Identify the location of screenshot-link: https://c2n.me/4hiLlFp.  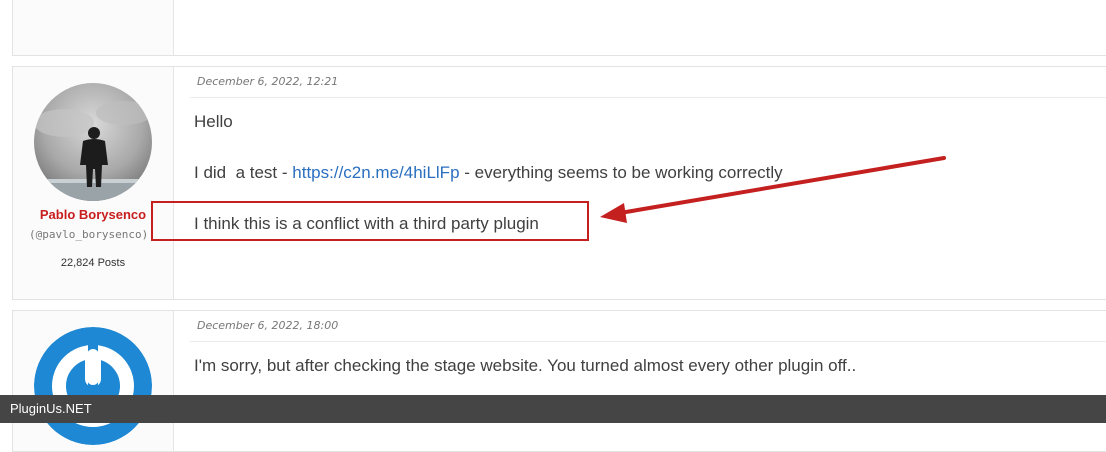
(375, 172).